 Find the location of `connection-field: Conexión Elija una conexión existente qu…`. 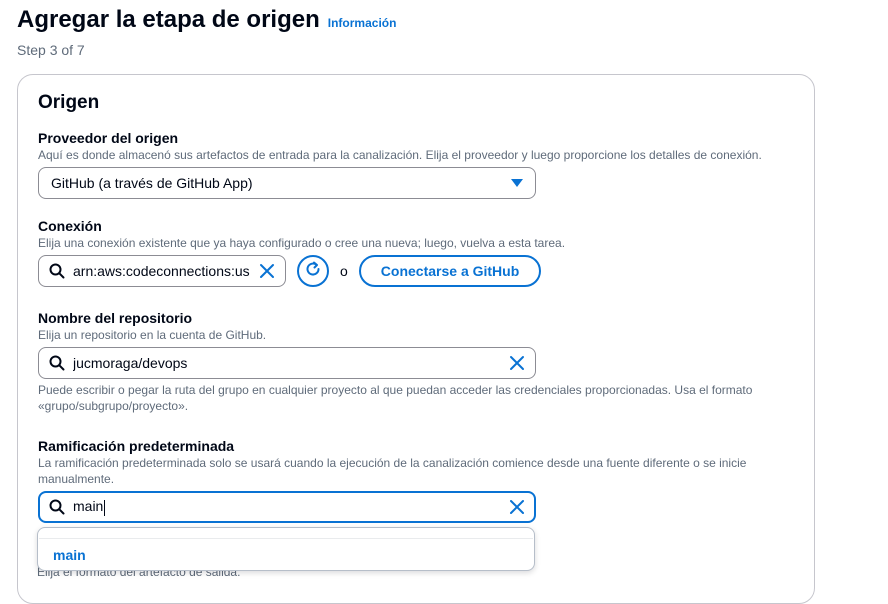

connection-field: Conexión Elija una conexión existente qu… is located at coordinates (301, 252).